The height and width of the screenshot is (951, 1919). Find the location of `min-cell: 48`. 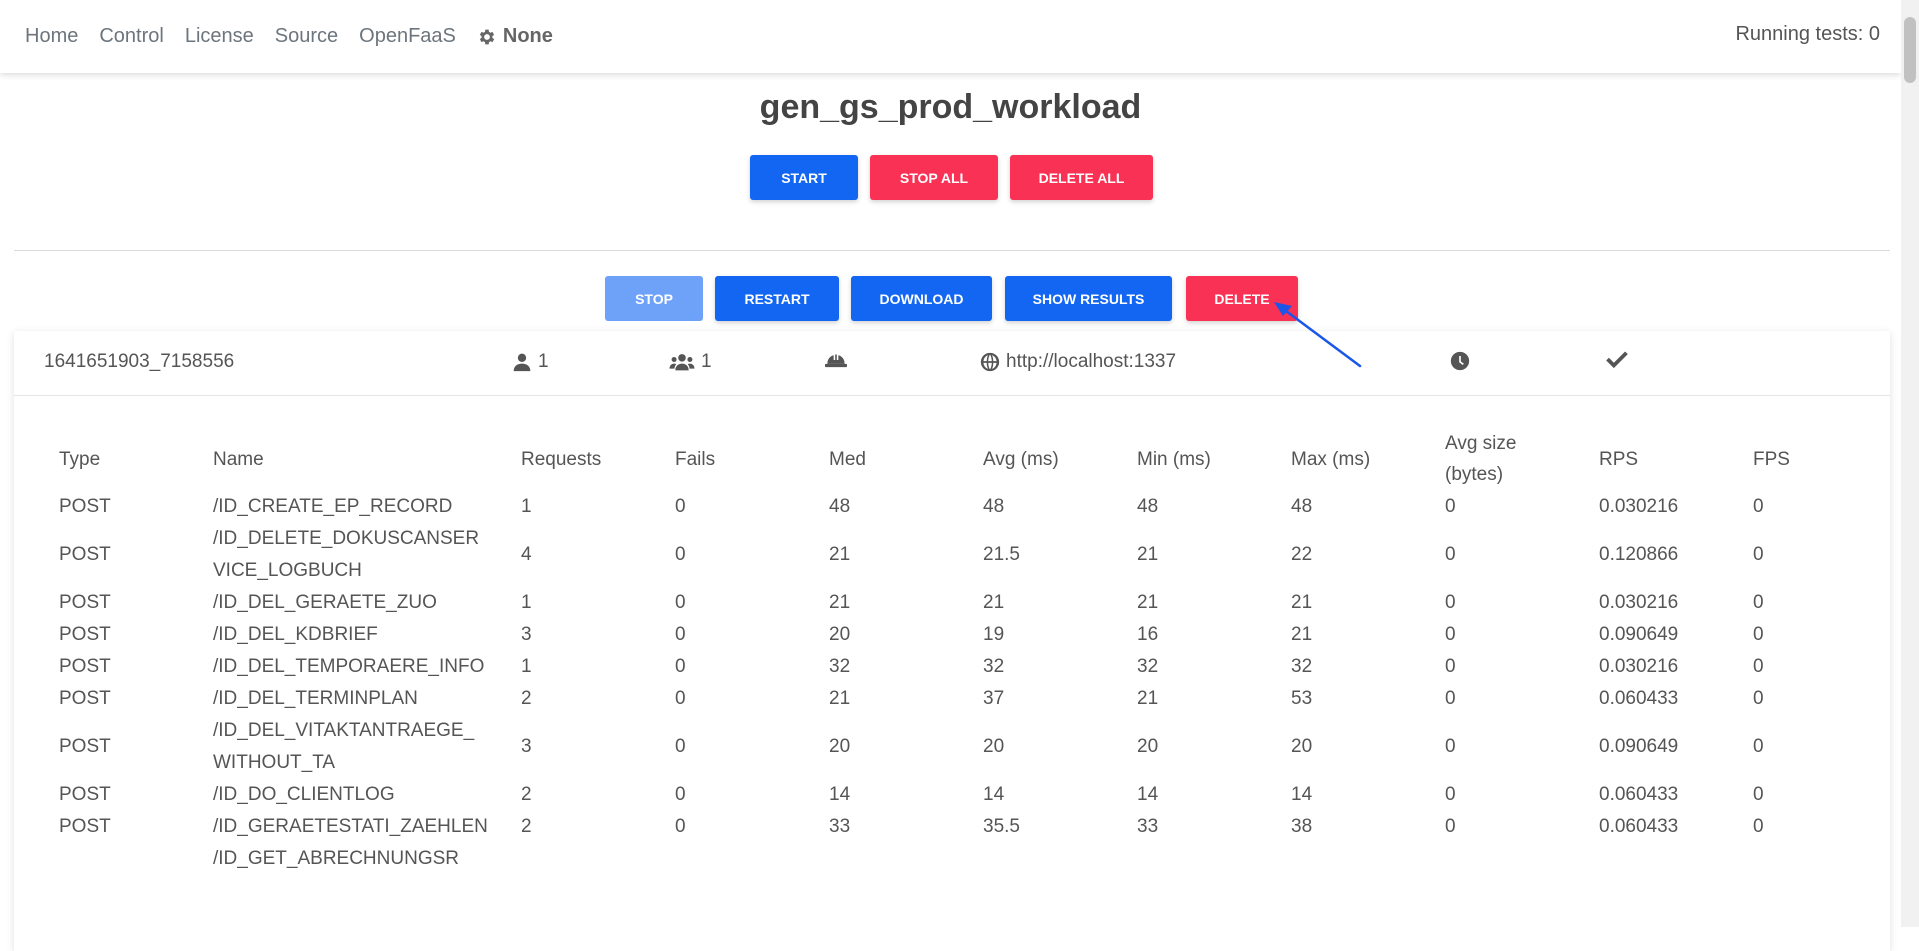

min-cell: 48 is located at coordinates (1148, 506).